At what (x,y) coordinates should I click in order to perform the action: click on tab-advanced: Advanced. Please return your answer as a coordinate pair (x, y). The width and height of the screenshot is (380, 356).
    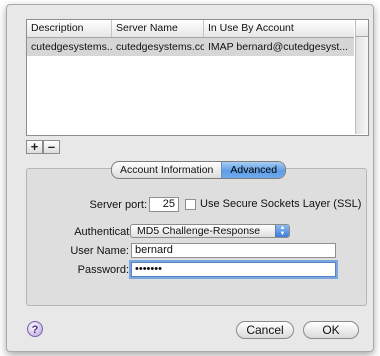
    Looking at the image, I should click on (253, 170).